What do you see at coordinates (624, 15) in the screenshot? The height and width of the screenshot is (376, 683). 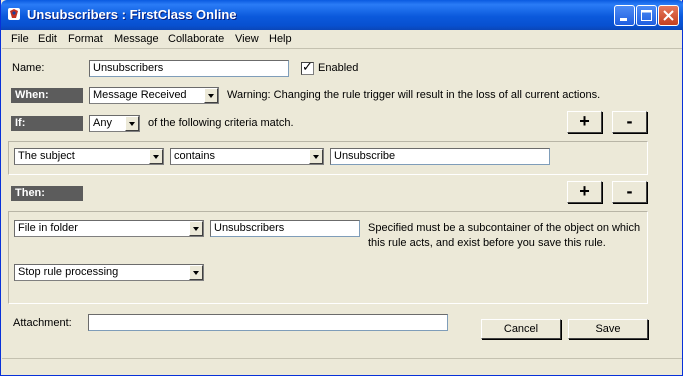 I see `minimize-button` at bounding box center [624, 15].